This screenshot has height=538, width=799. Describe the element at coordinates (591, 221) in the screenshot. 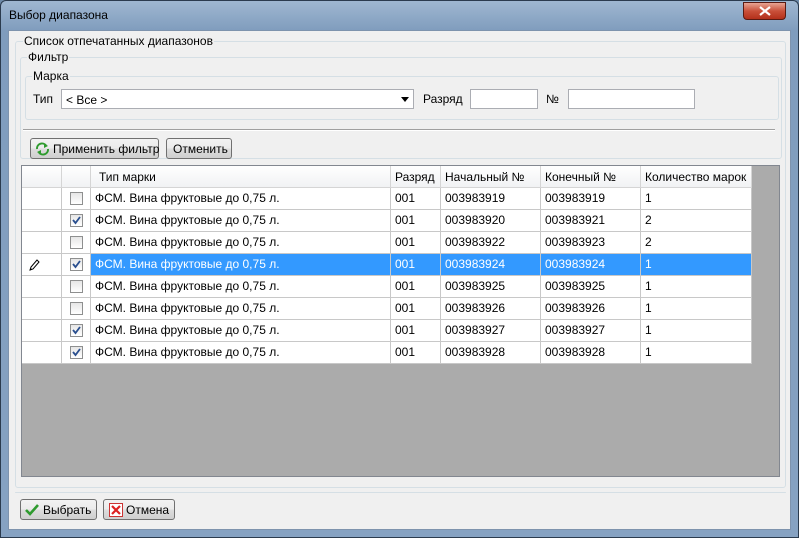

I see `cell-end: 003983921` at that location.